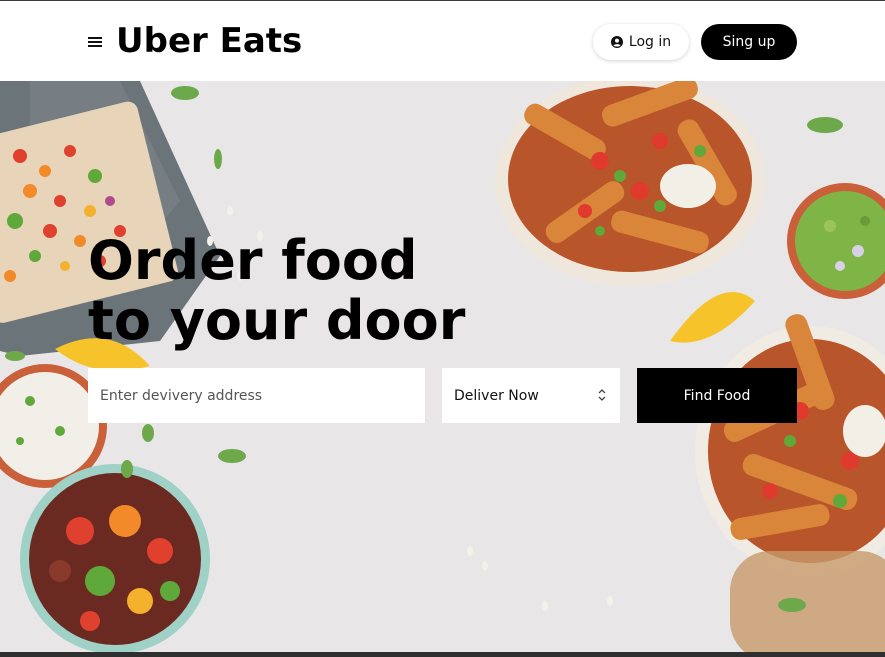  What do you see at coordinates (602, 395) in the screenshot?
I see `up-down-chevron-icon` at bounding box center [602, 395].